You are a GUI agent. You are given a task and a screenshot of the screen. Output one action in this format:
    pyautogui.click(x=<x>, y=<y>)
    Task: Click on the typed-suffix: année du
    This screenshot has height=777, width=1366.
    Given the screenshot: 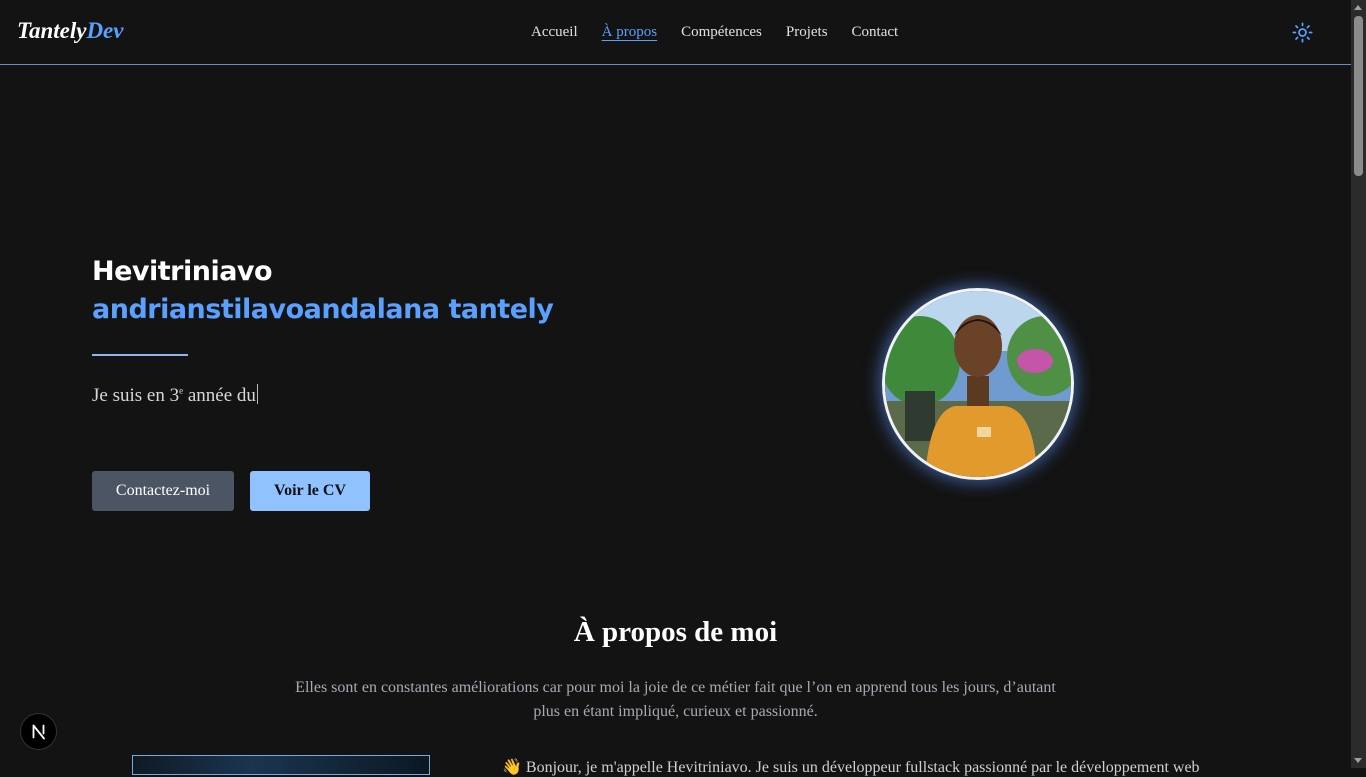 What is the action you would take?
    pyautogui.click(x=219, y=395)
    